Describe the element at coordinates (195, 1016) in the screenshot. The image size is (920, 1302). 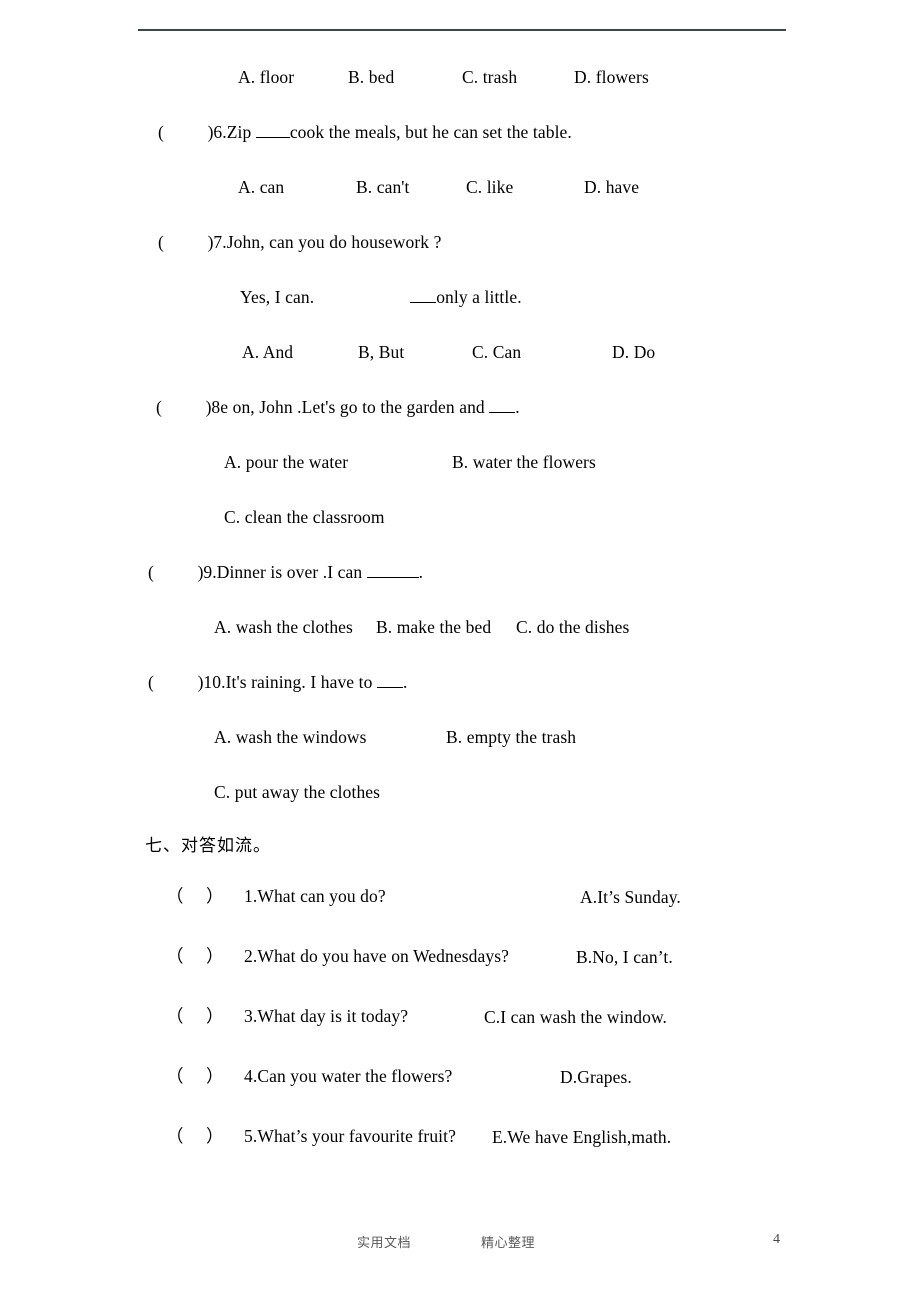
I see `match-item-3-parens: （ ）` at that location.